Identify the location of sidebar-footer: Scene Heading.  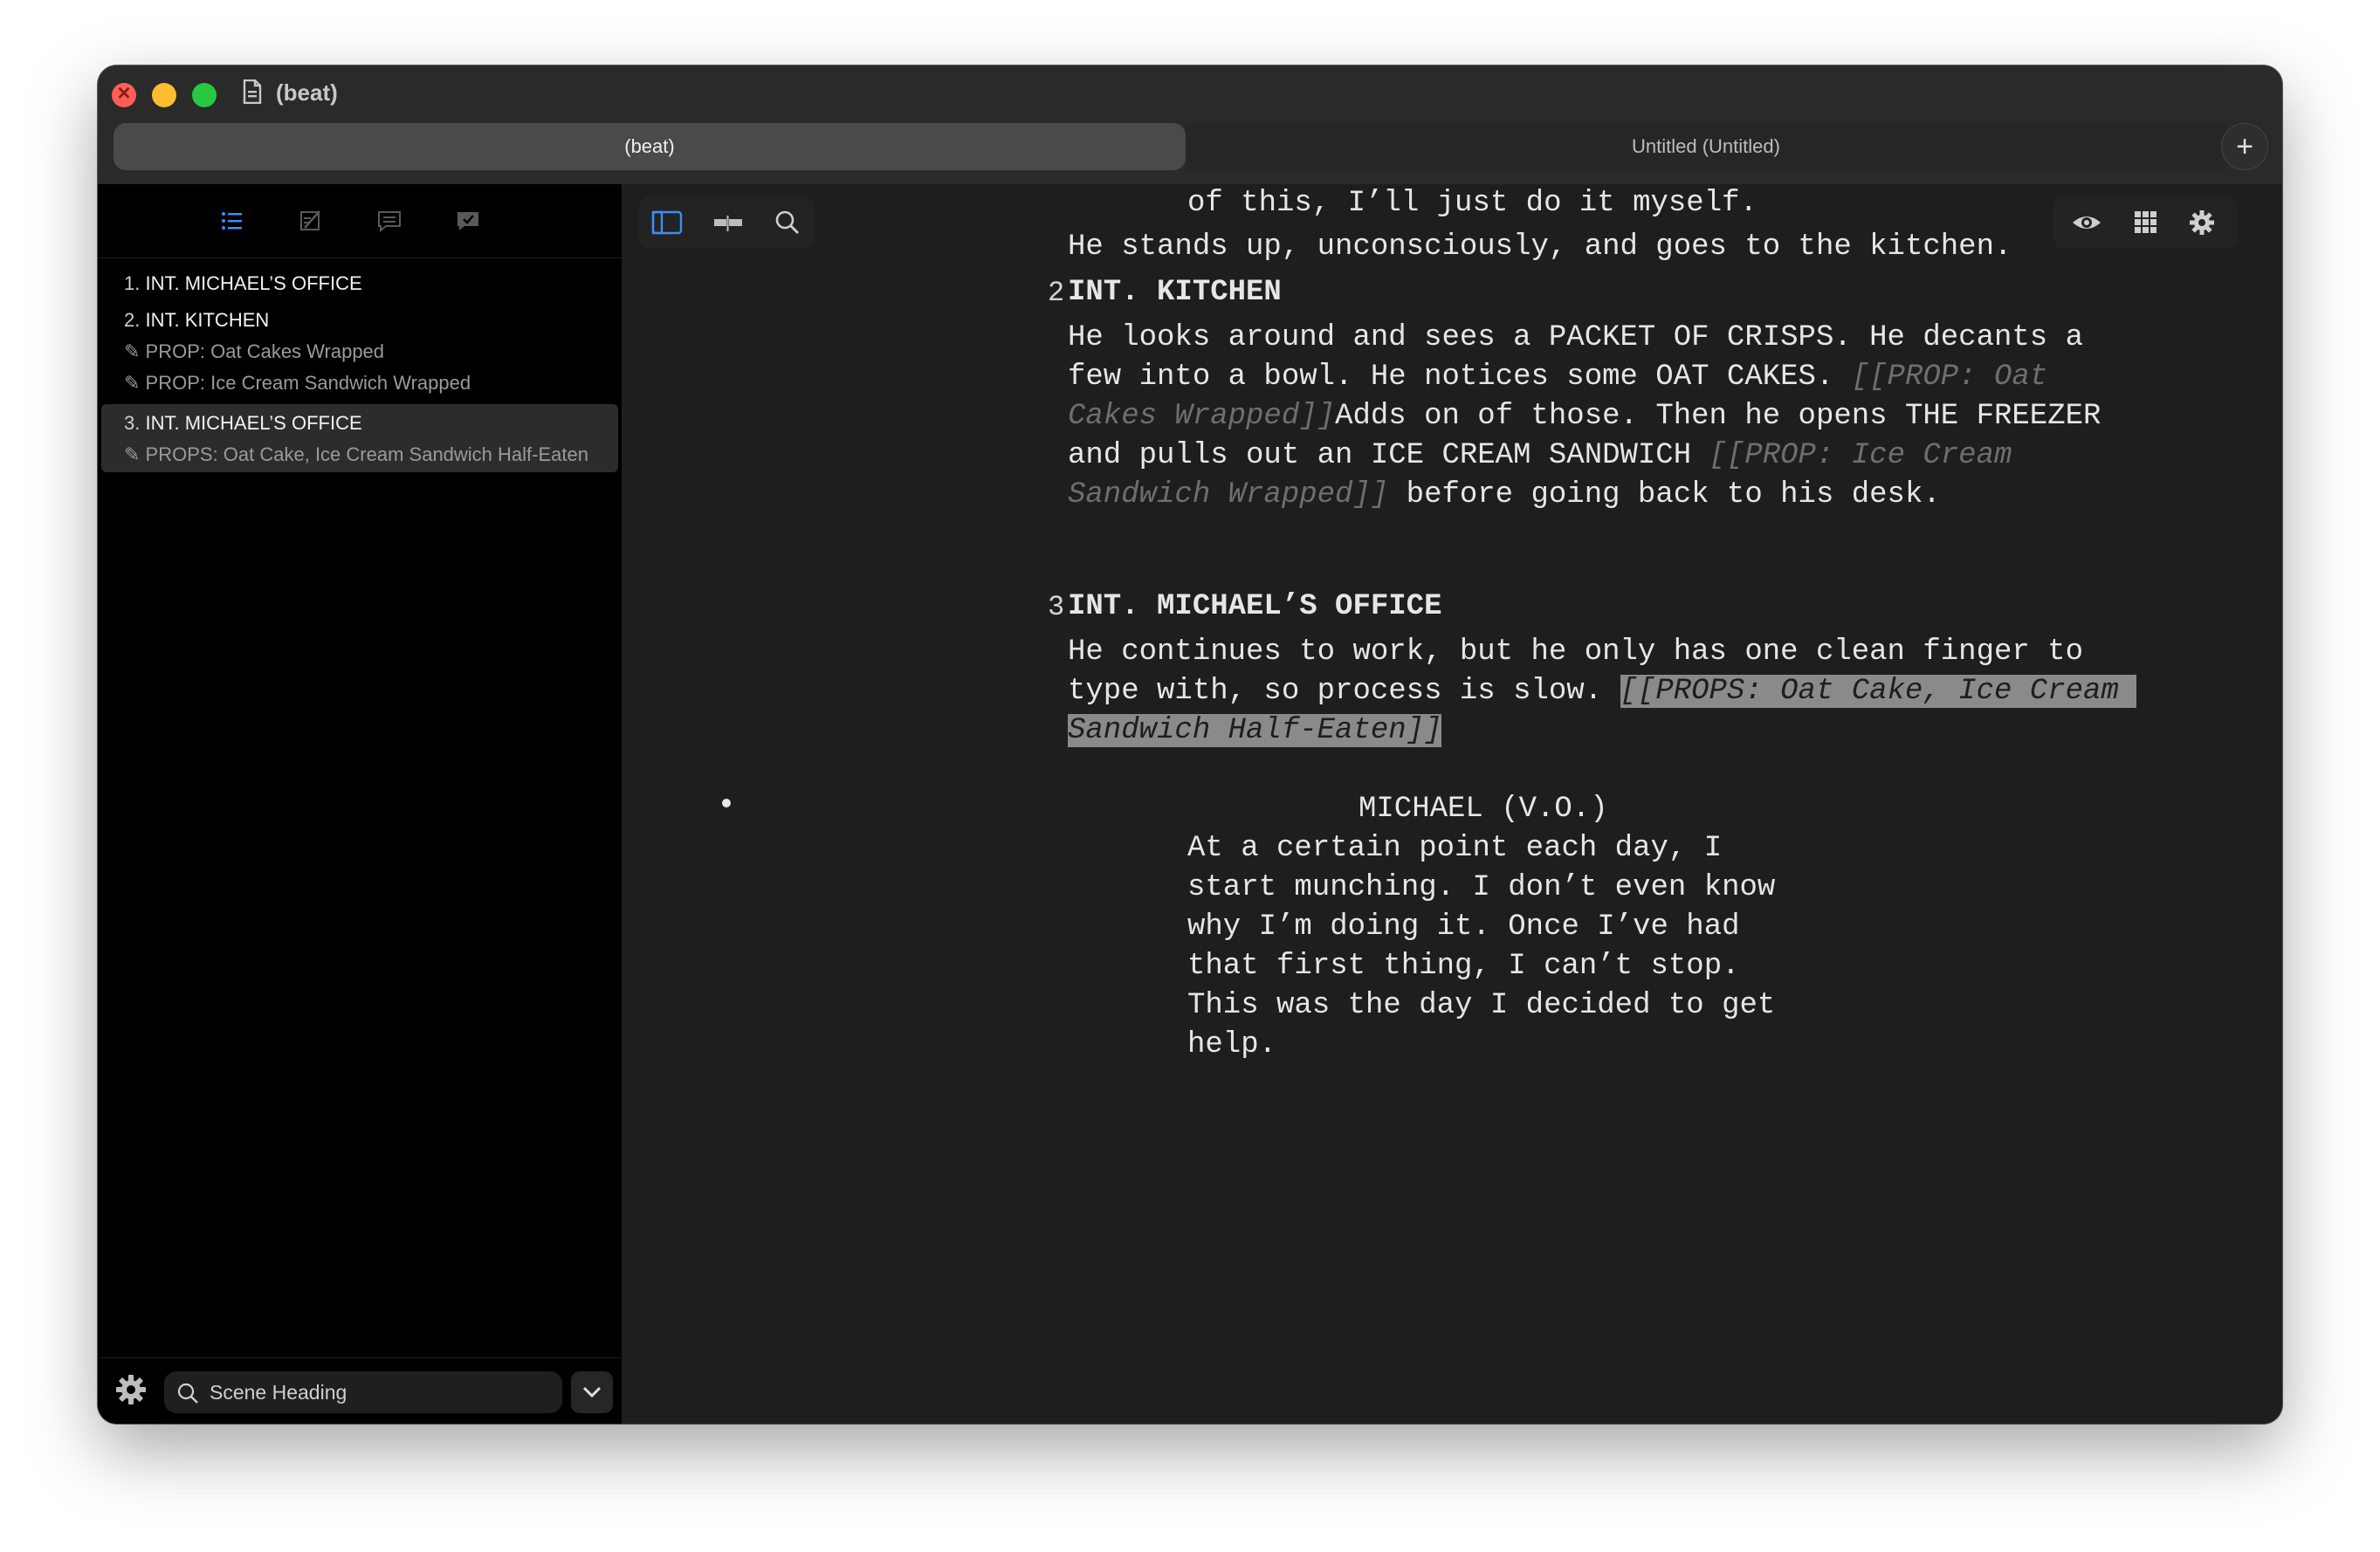
(360, 1390).